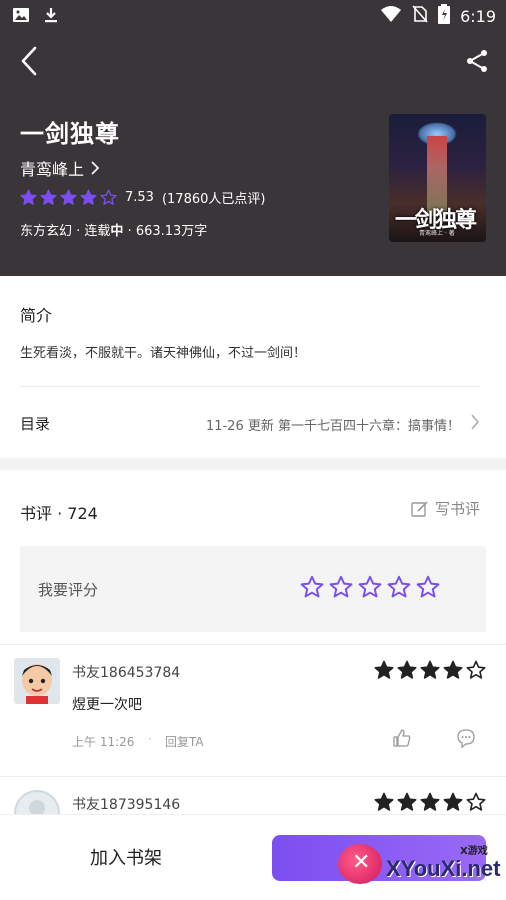 Image resolution: width=506 pixels, height=900 pixels. Describe the element at coordinates (126, 672) in the screenshot. I see `reviewer-name: 书友186453784` at that location.